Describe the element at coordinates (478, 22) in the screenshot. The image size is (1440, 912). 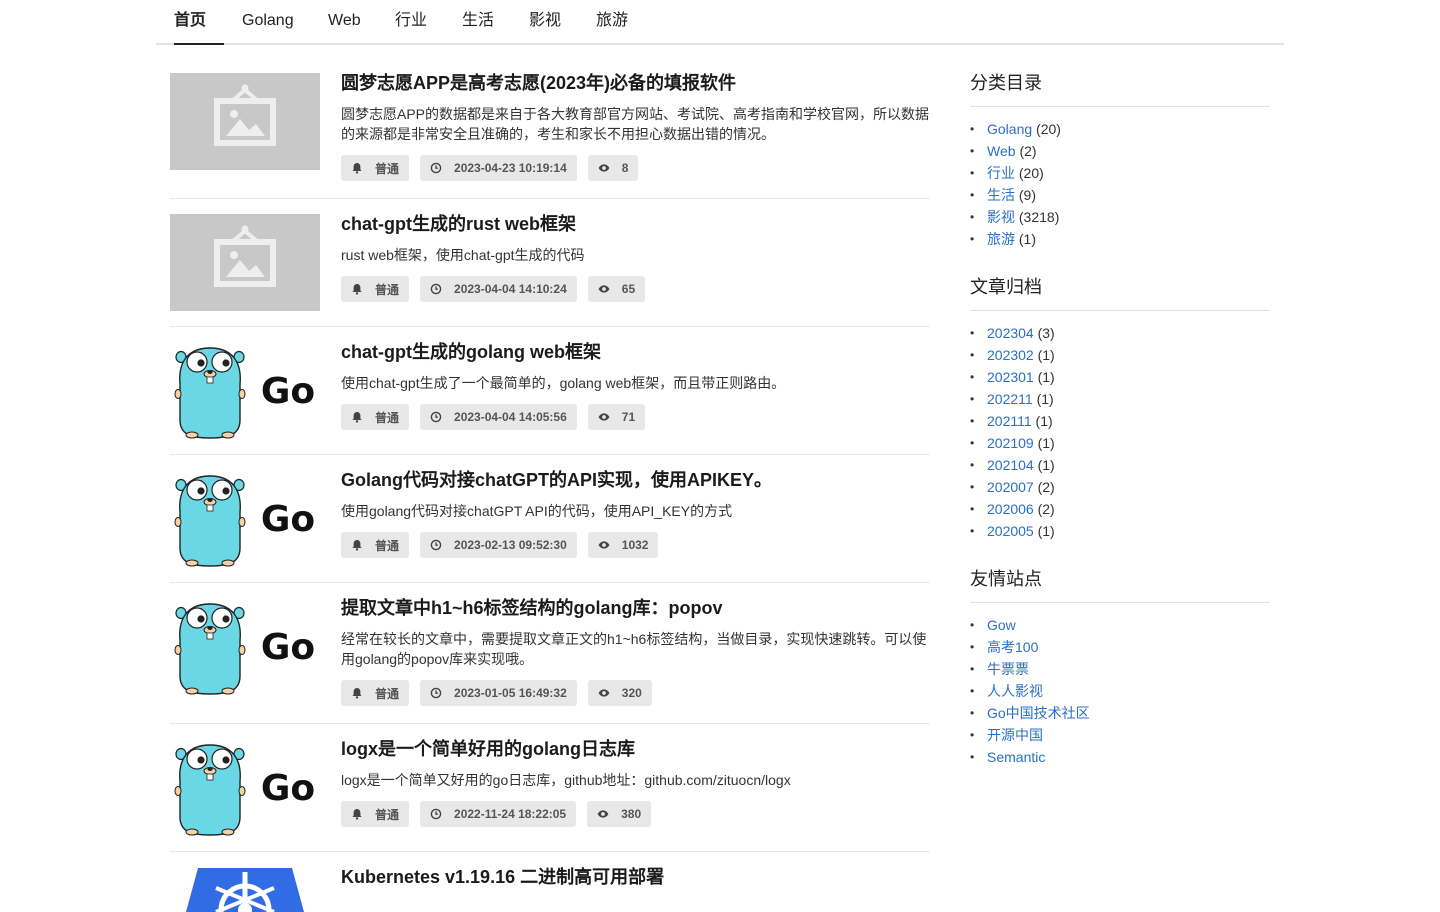
I see `nav-item-life: 生活` at that location.